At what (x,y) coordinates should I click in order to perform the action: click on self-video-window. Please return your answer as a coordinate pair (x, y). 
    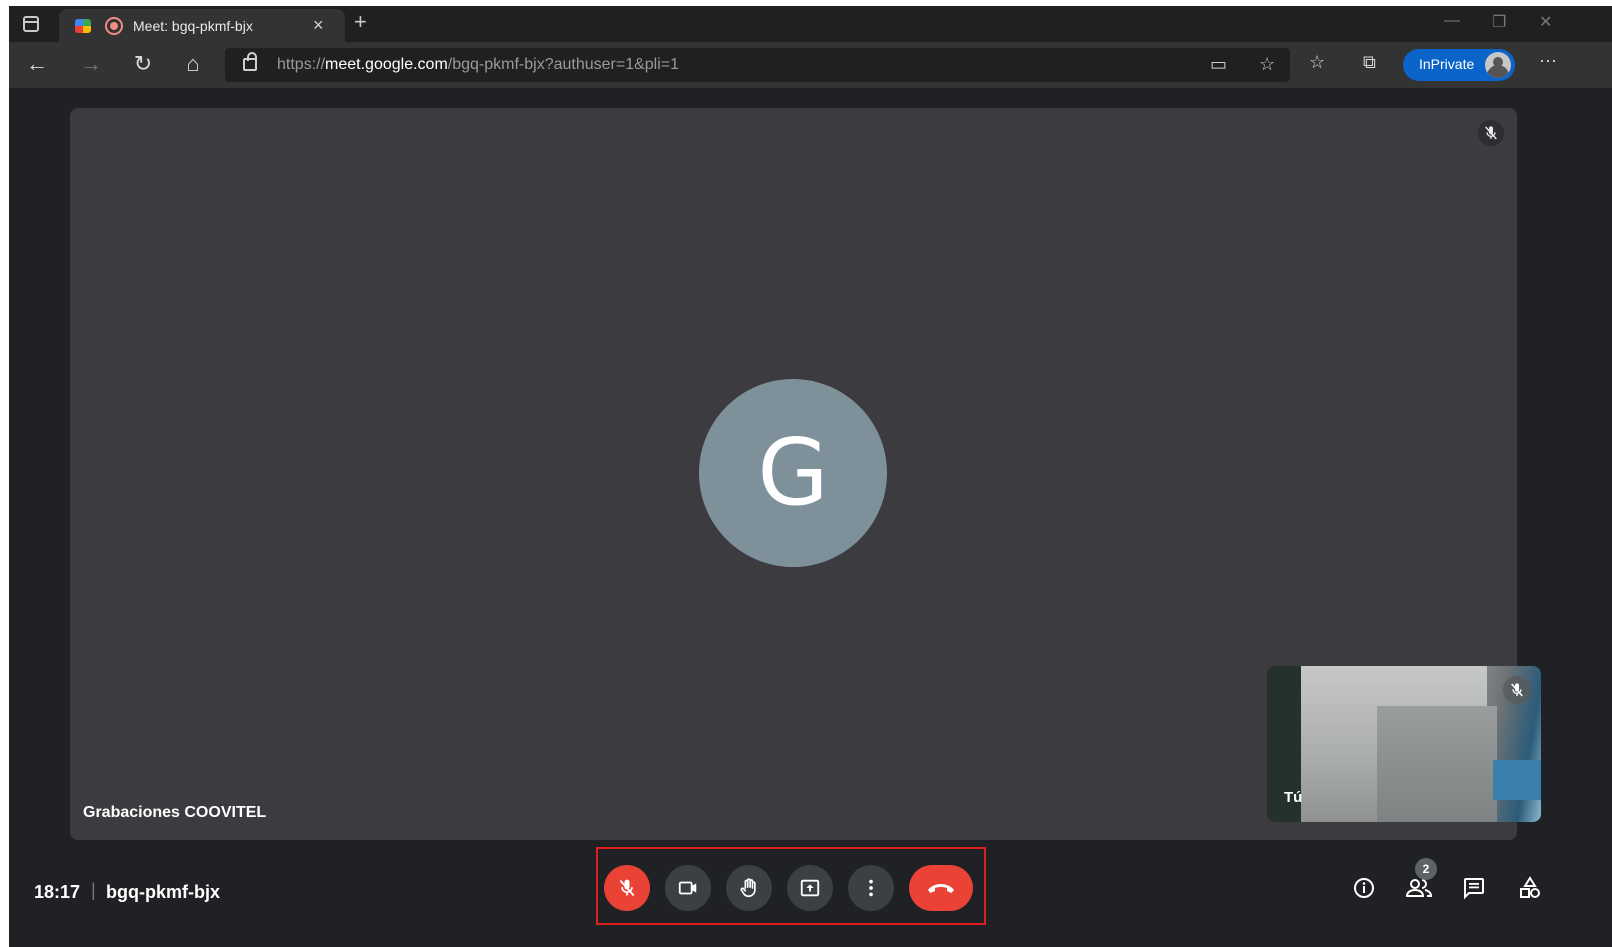
    Looking at the image, I should click on (1517, 780).